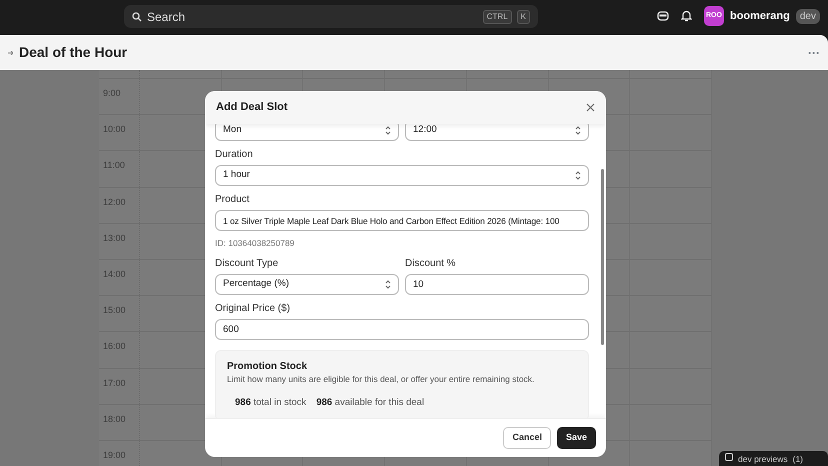 The image size is (828, 466). Describe the element at coordinates (381, 379) in the screenshot. I see `section-description: Limit how many units are eligible for this deal, or offer your entire remaining stock.` at that location.